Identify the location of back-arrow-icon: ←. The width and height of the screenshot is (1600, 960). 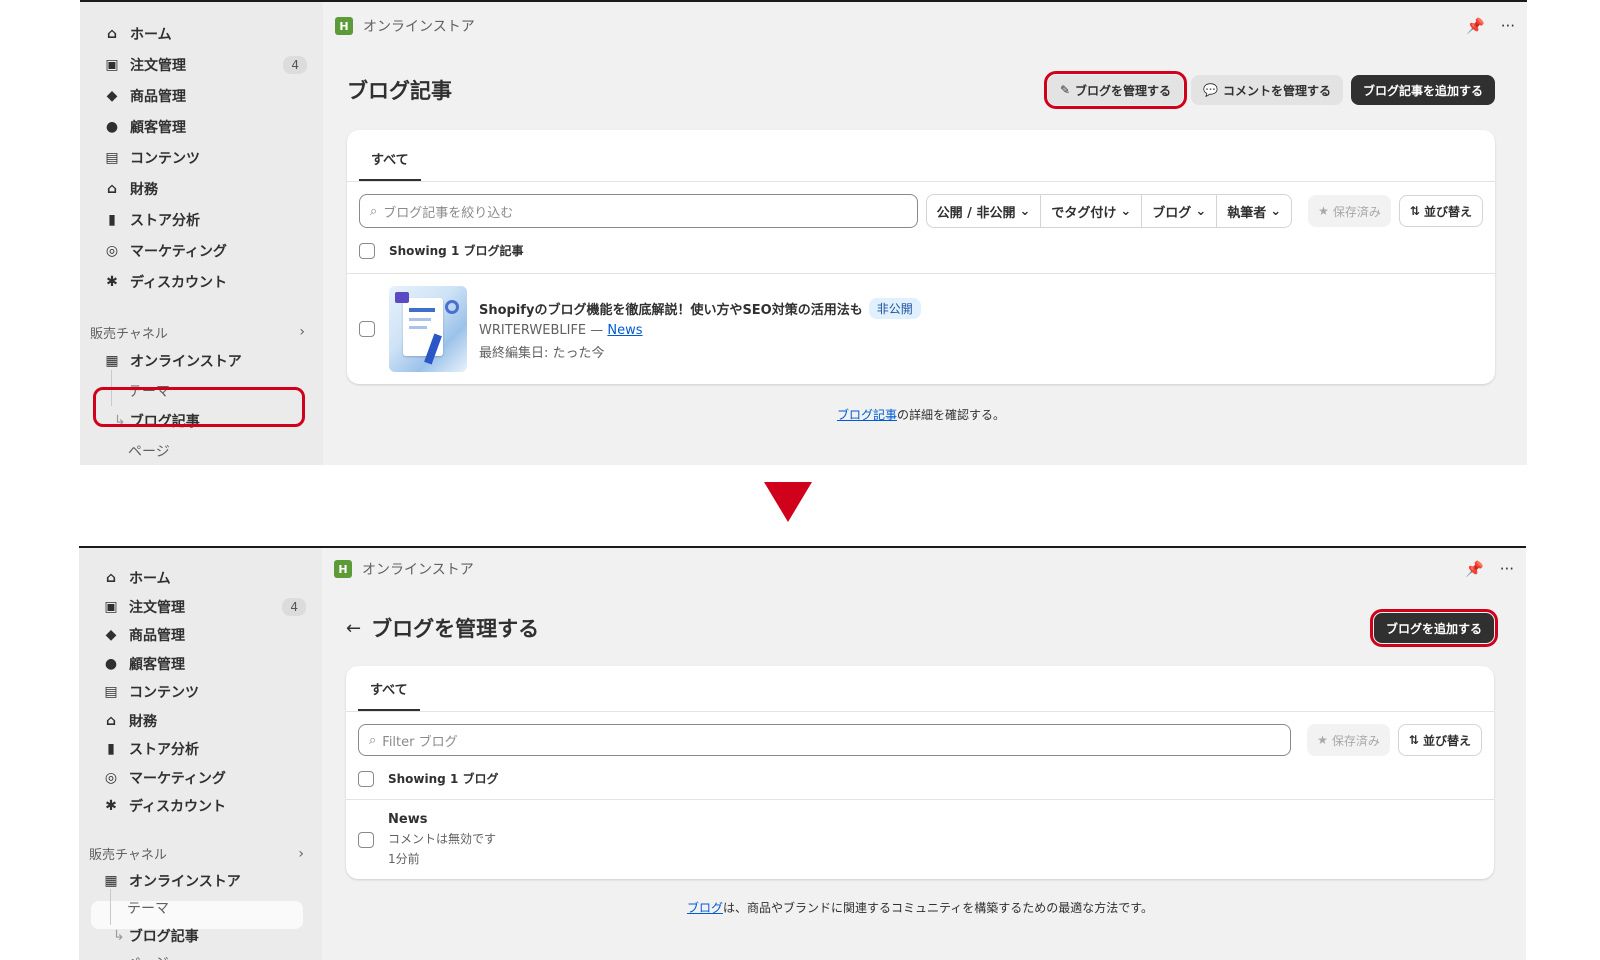
(353, 628).